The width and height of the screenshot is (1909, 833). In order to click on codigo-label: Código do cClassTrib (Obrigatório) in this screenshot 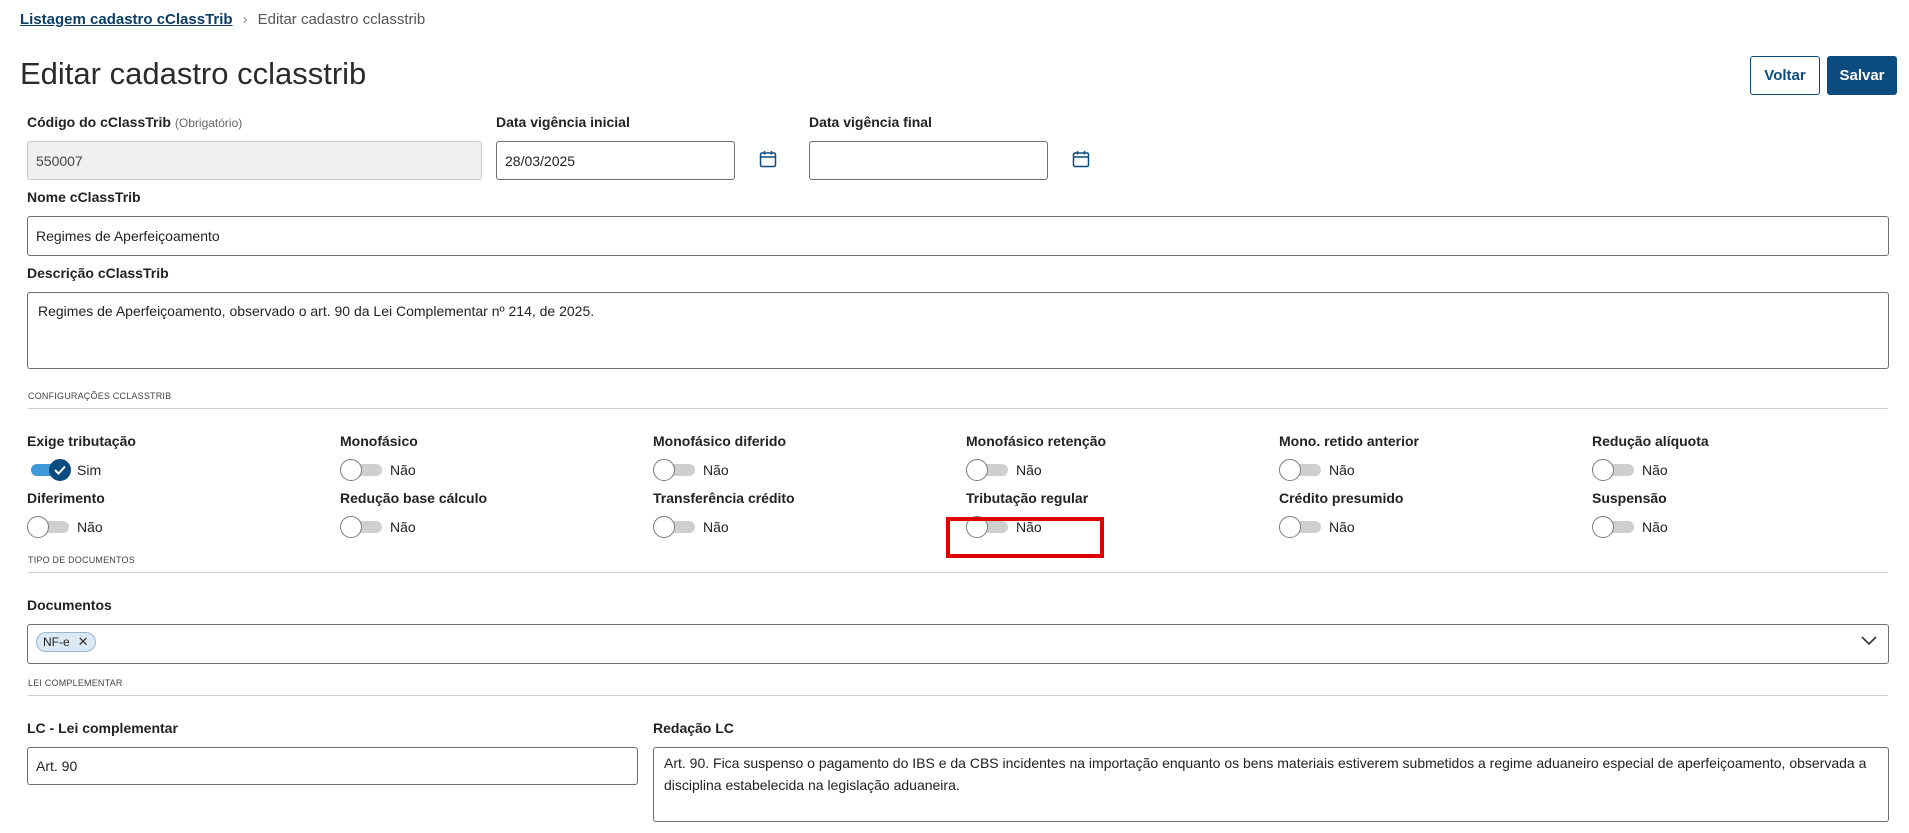, I will do `click(134, 122)`.